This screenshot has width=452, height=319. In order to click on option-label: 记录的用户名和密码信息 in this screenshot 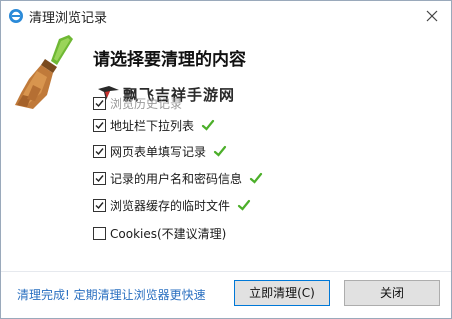, I will do `click(176, 179)`.